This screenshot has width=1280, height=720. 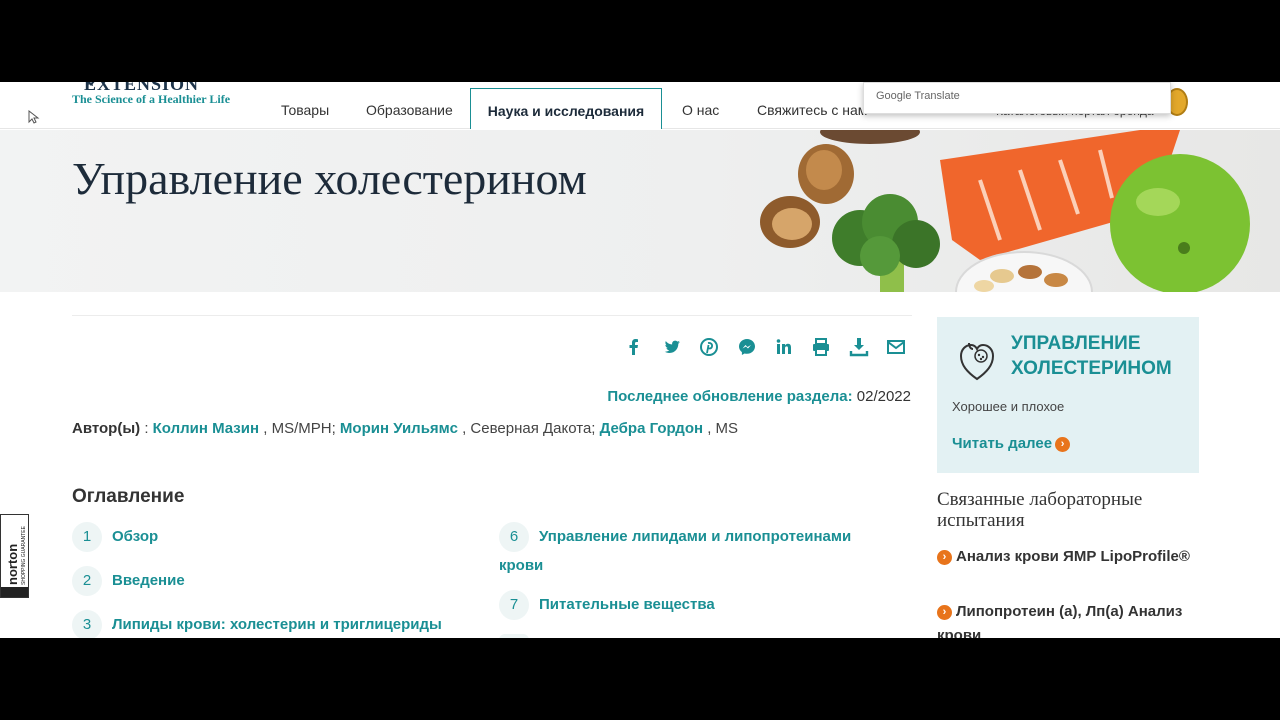 What do you see at coordinates (1002, 443) in the screenshot?
I see `read-more-label: Читать далее` at bounding box center [1002, 443].